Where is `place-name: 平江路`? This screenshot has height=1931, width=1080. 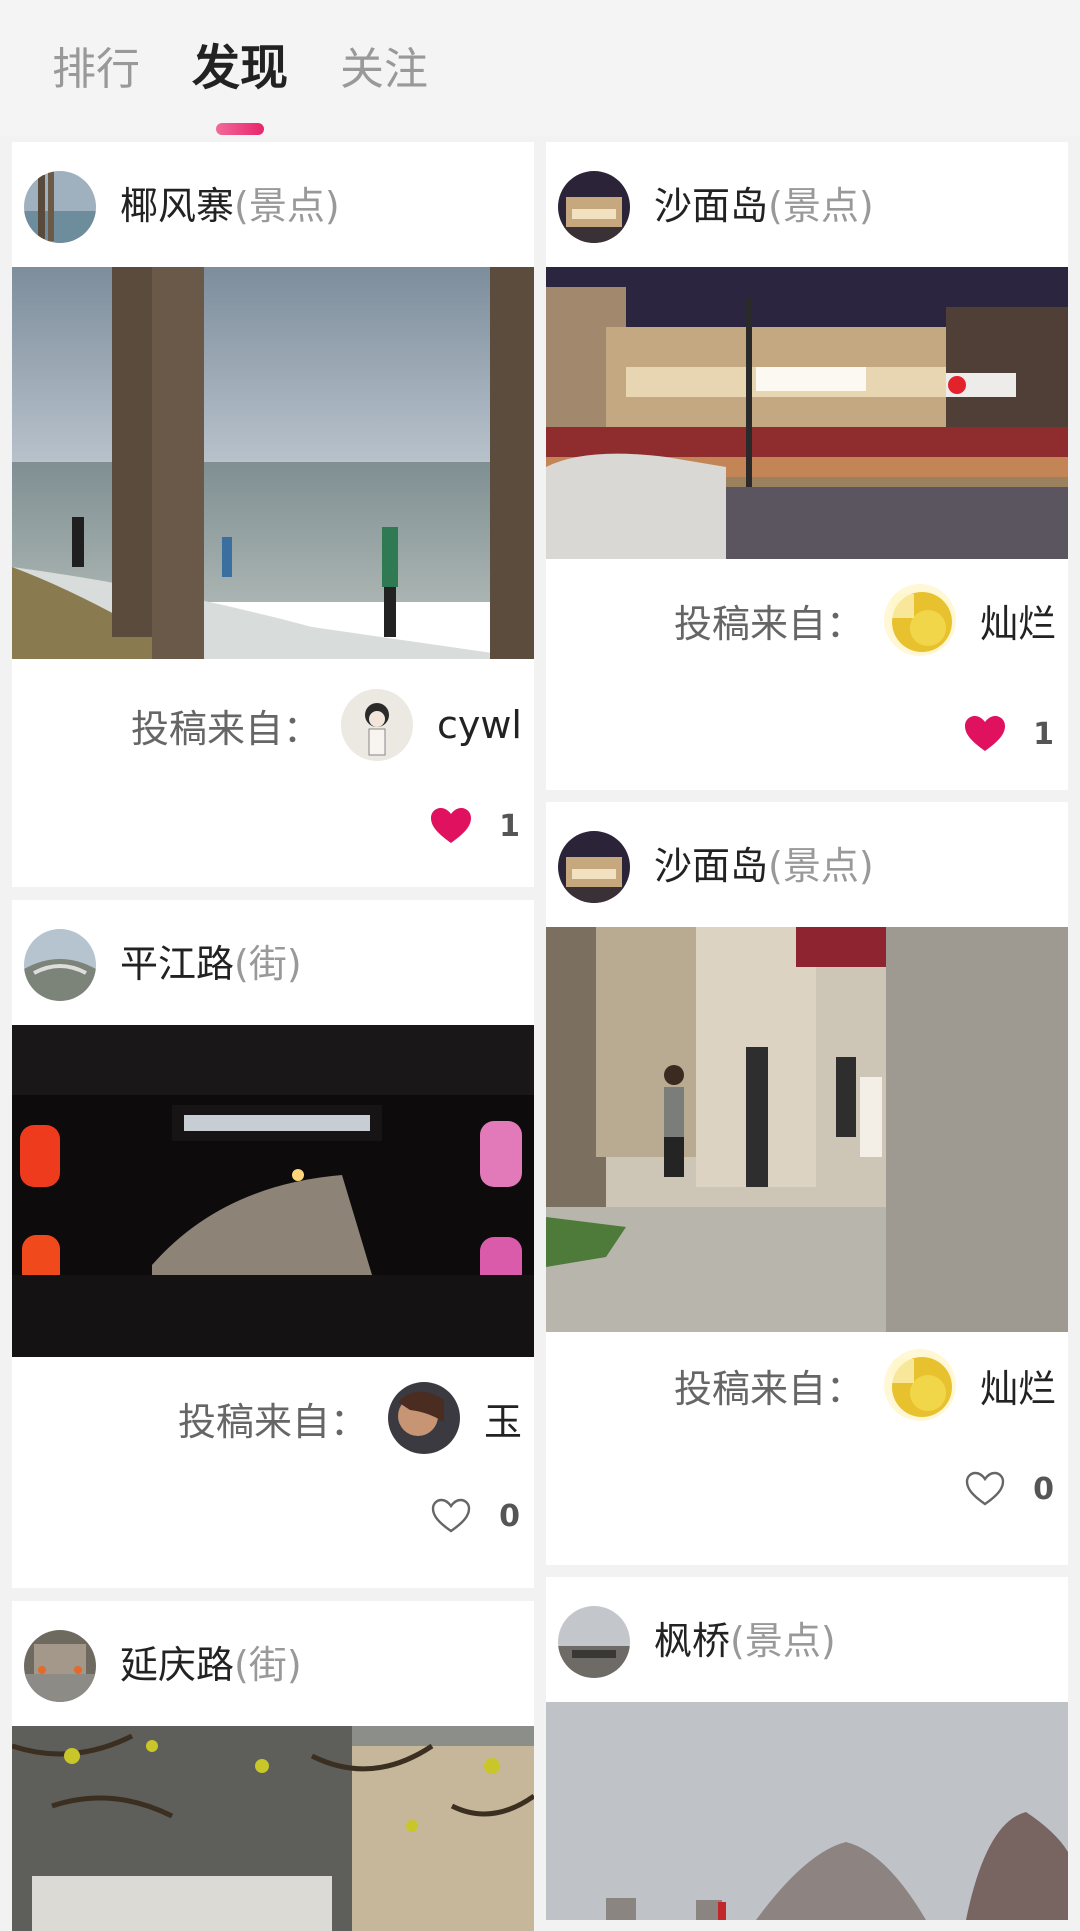 place-name: 平江路 is located at coordinates (177, 964).